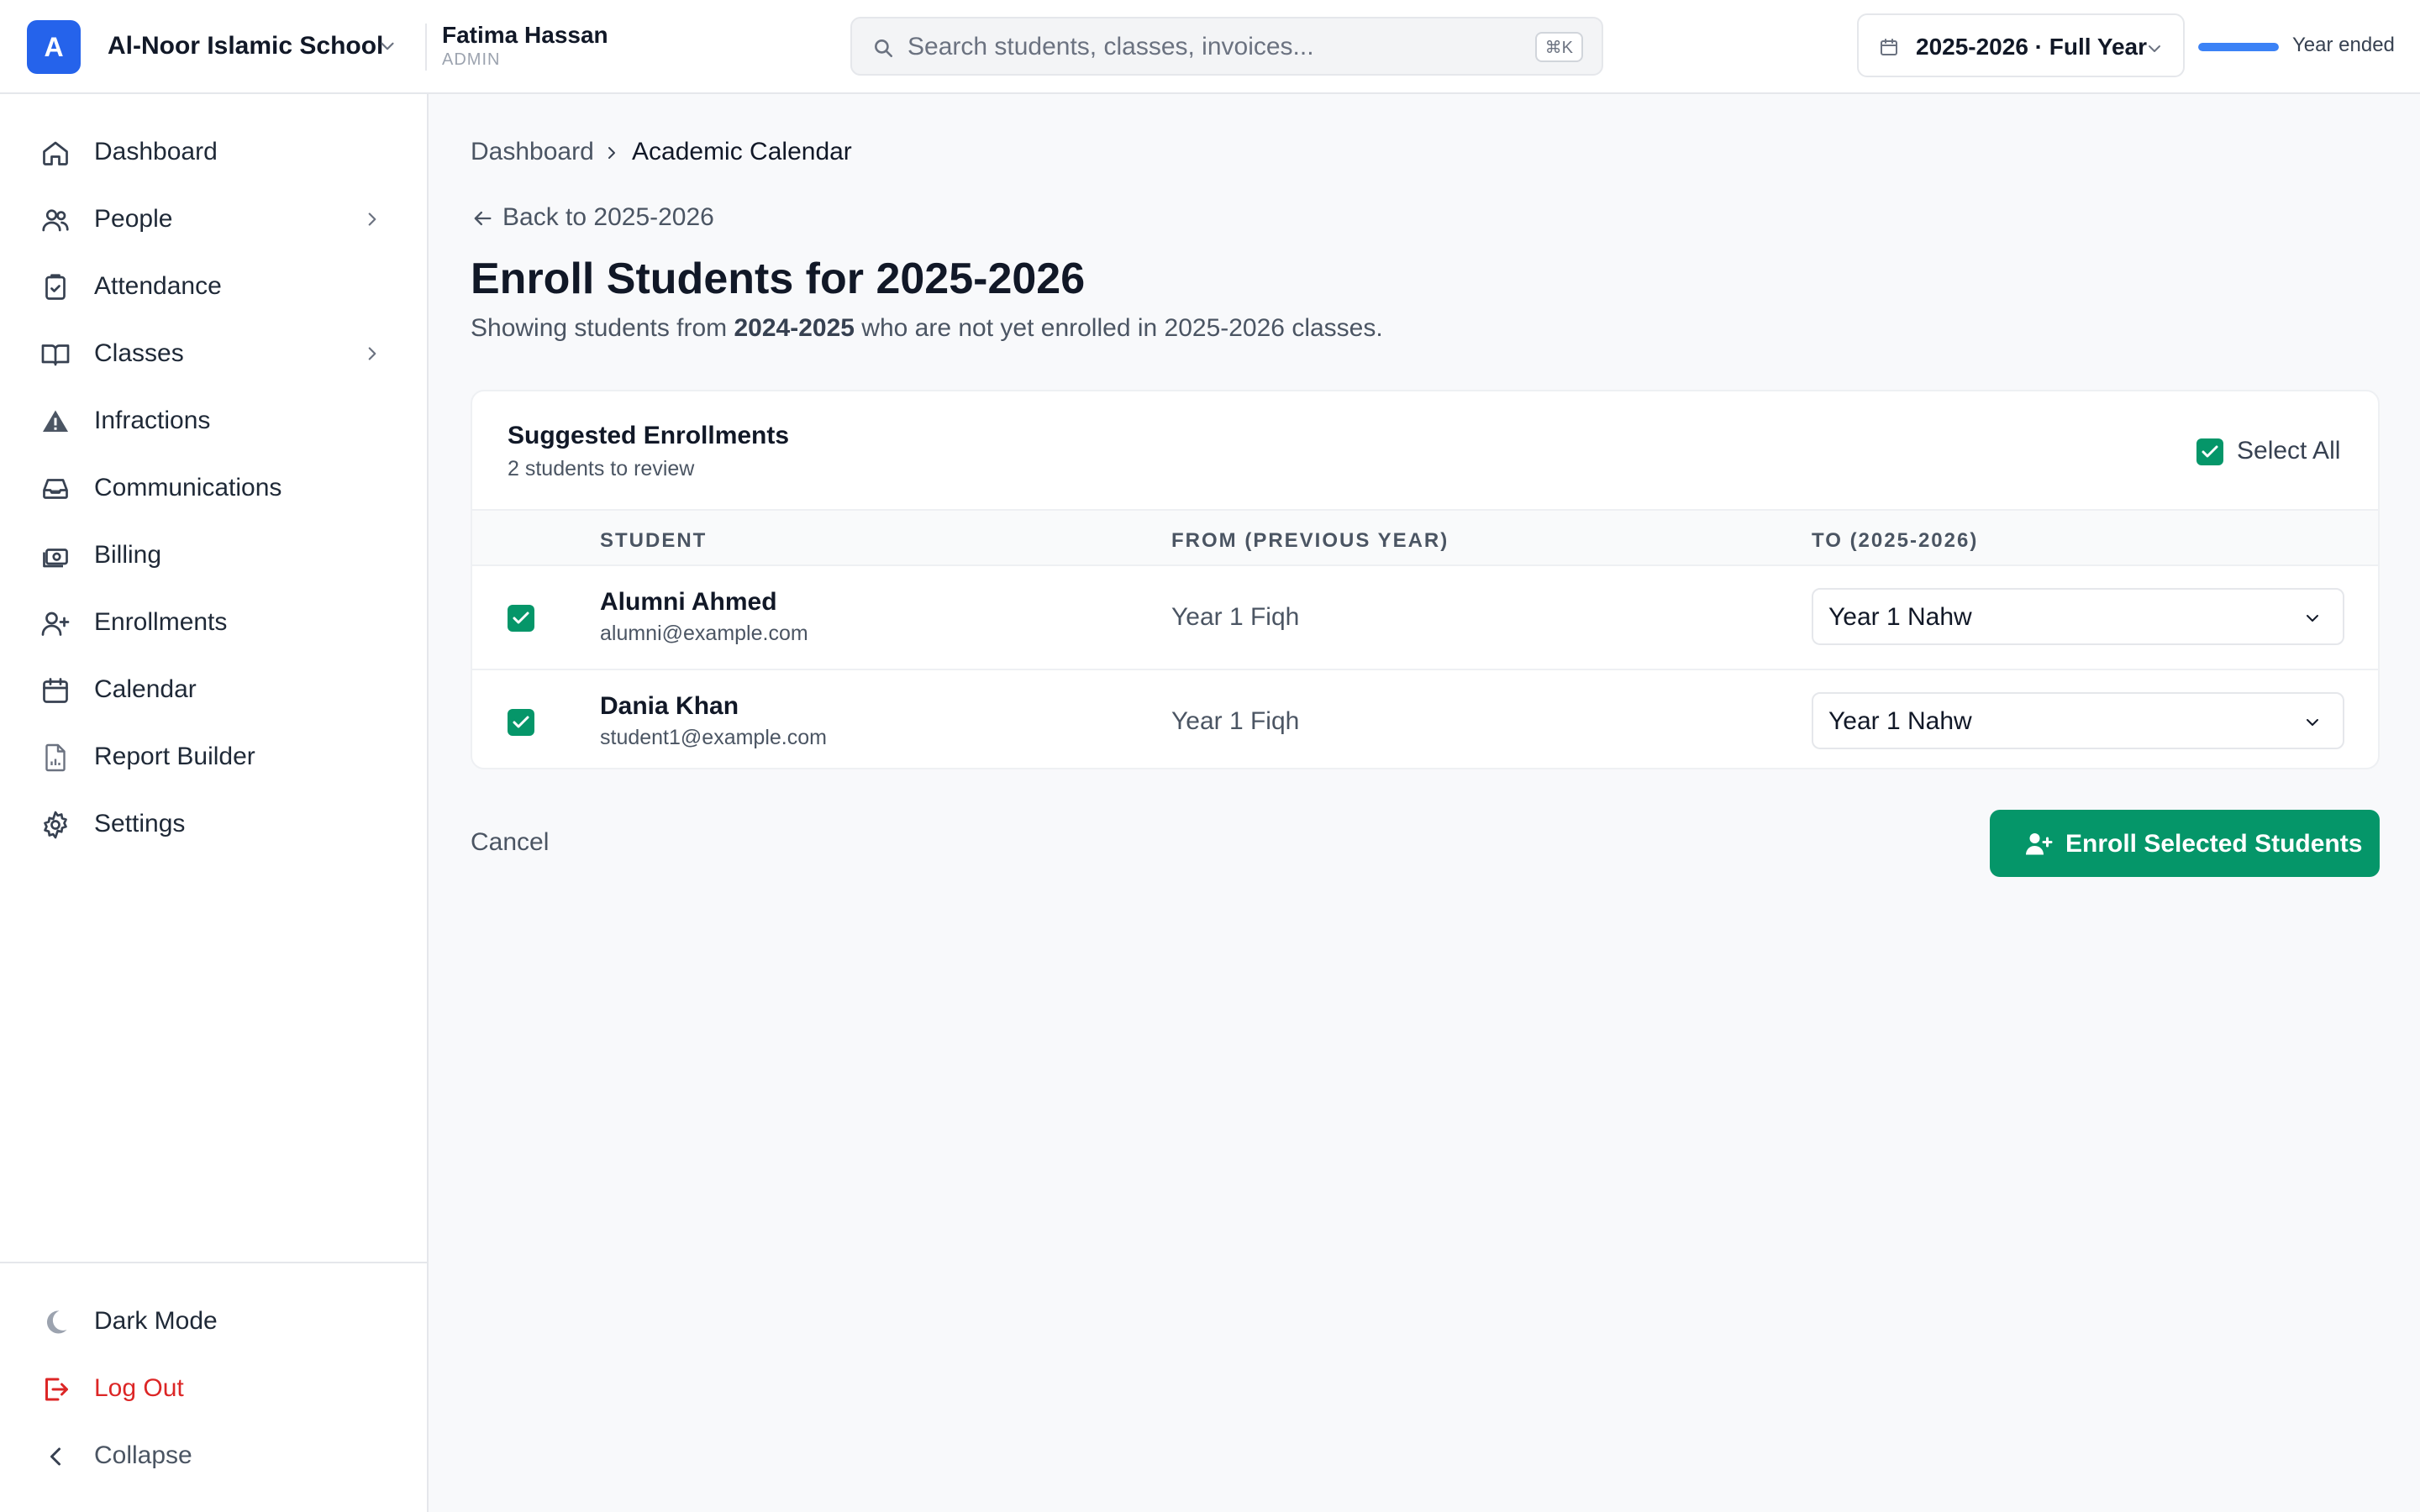  Describe the element at coordinates (884, 48) in the screenshot. I see `search-icon` at that location.